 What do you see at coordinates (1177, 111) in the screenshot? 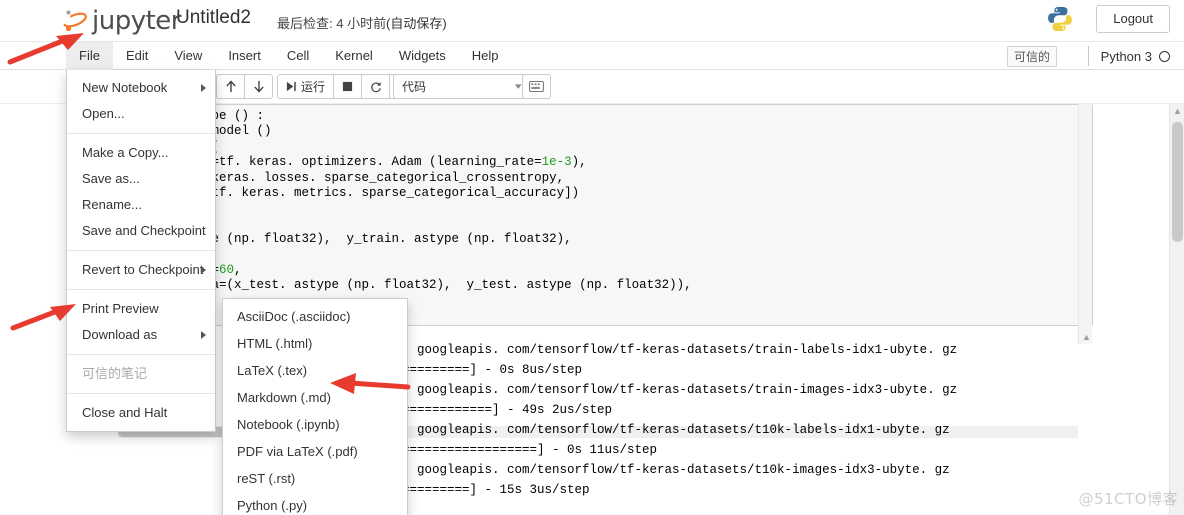
I see `page-scroll-up-arrow-icon: ▲` at bounding box center [1177, 111].